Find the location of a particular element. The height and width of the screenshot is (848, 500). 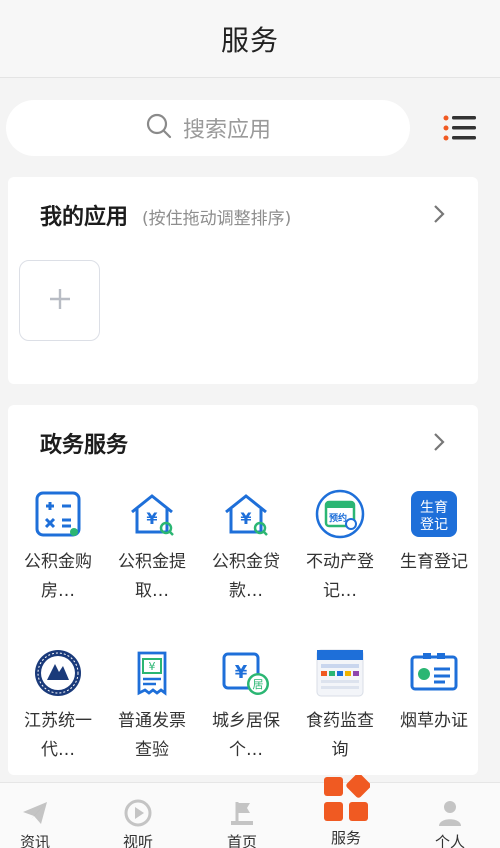

add-app-button is located at coordinates (59, 300).